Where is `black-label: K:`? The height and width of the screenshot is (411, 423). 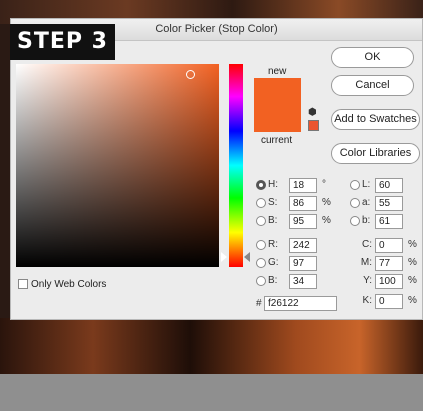
black-label: K: is located at coordinates (367, 300).